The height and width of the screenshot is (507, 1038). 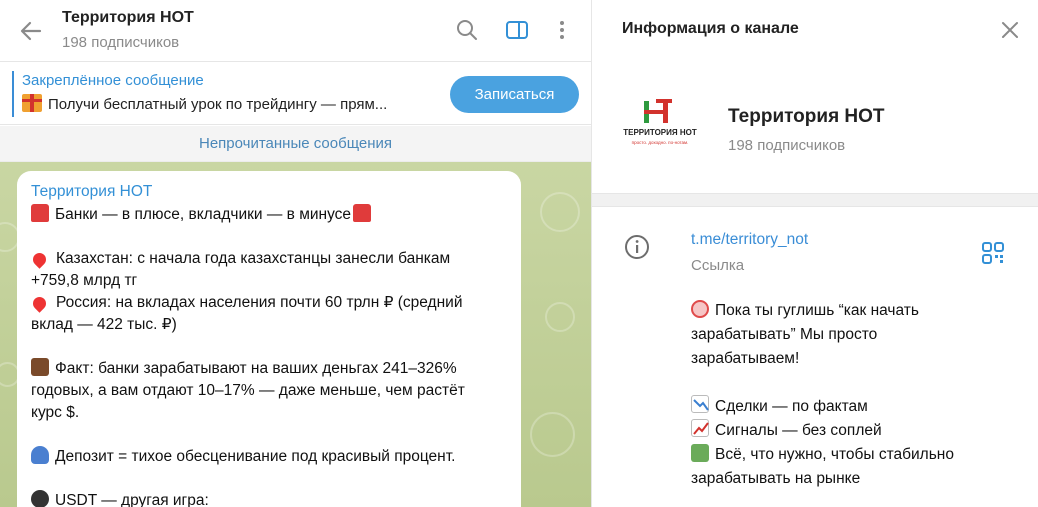 I want to click on message-line: курс $., so click(x=269, y=413).